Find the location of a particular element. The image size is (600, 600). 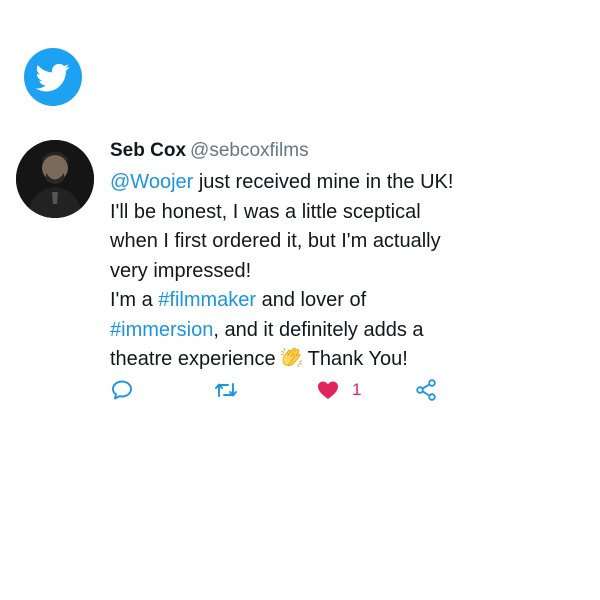

author-name: Seb Cox is located at coordinates (148, 150).